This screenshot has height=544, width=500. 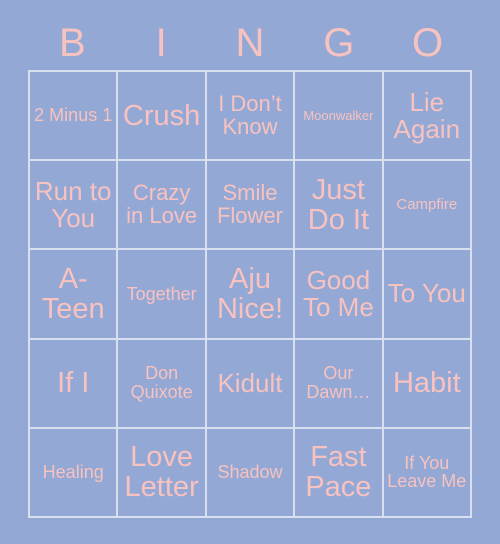 What do you see at coordinates (162, 473) in the screenshot?
I see `bingo-cell: Love Letter` at bounding box center [162, 473].